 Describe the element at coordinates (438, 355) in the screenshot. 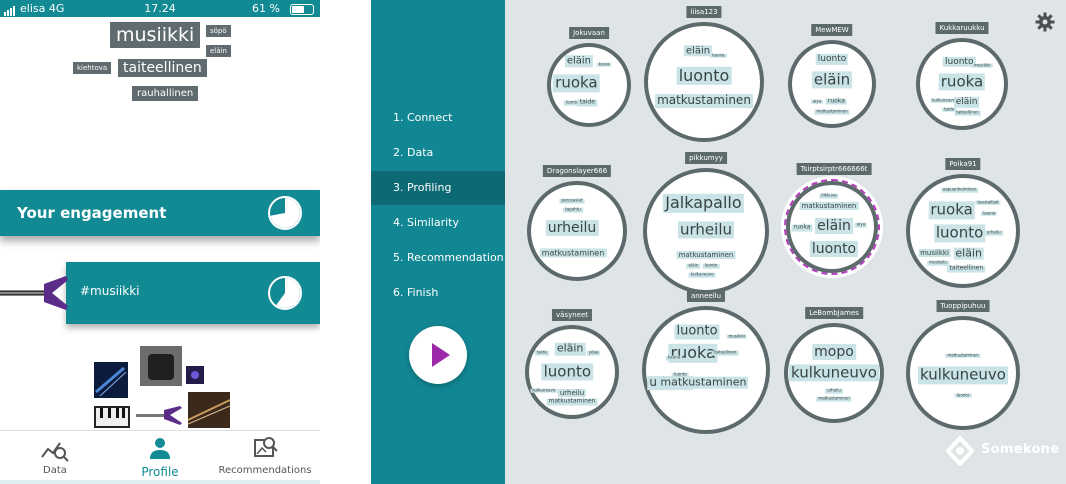

I see `play-button` at that location.